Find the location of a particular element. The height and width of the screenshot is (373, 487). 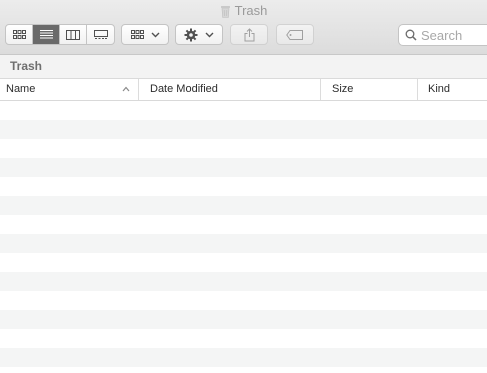

list-icon is located at coordinates (46, 34).